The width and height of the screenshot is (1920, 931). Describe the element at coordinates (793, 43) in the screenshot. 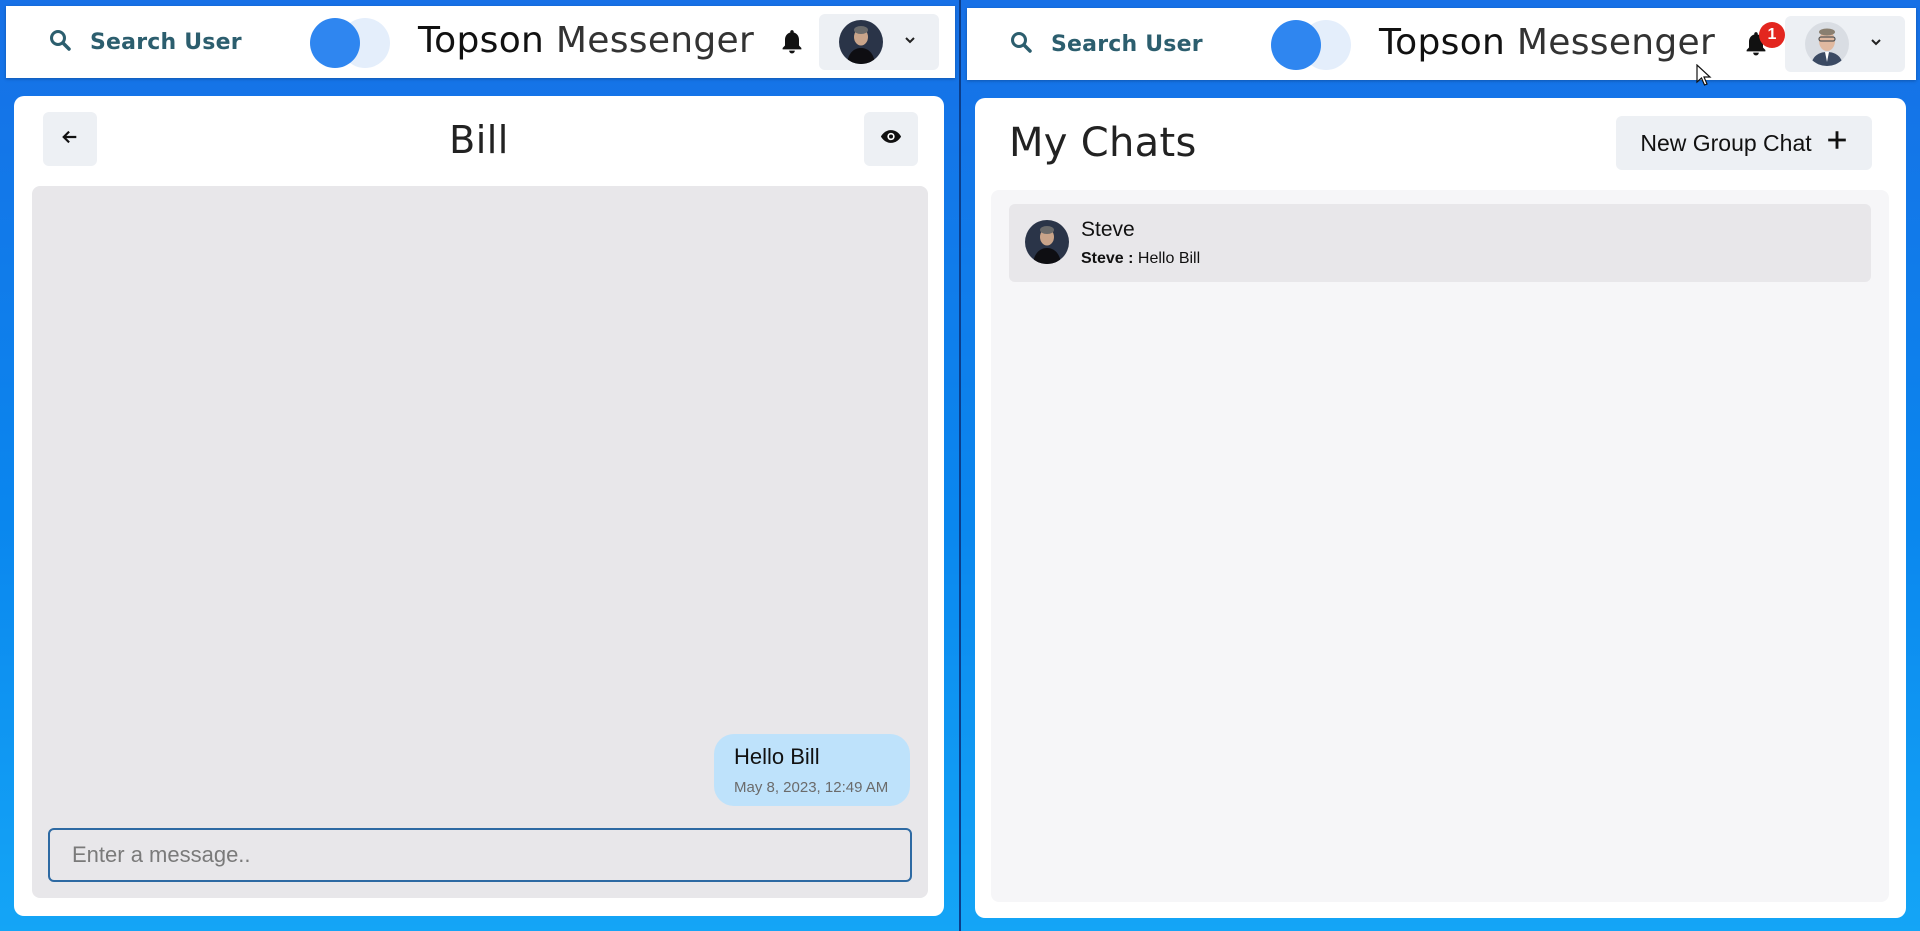

I see `notification-bell-icon` at that location.